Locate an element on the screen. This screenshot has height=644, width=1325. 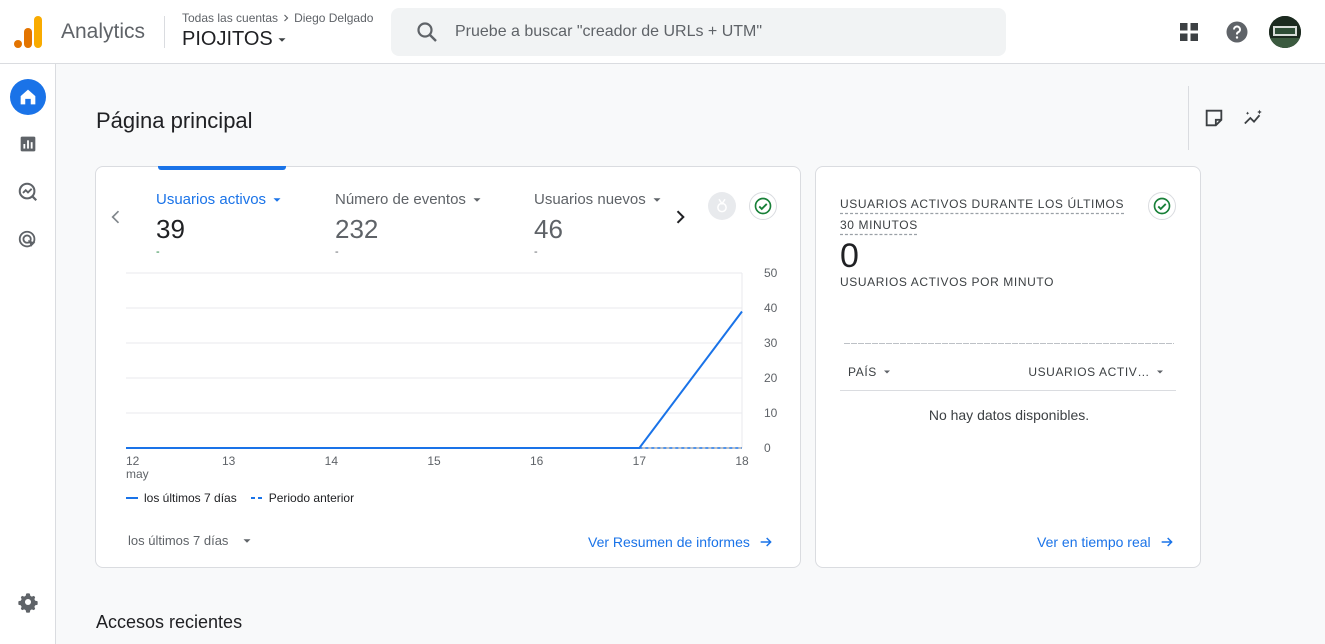
home-icon is located at coordinates (28, 97).